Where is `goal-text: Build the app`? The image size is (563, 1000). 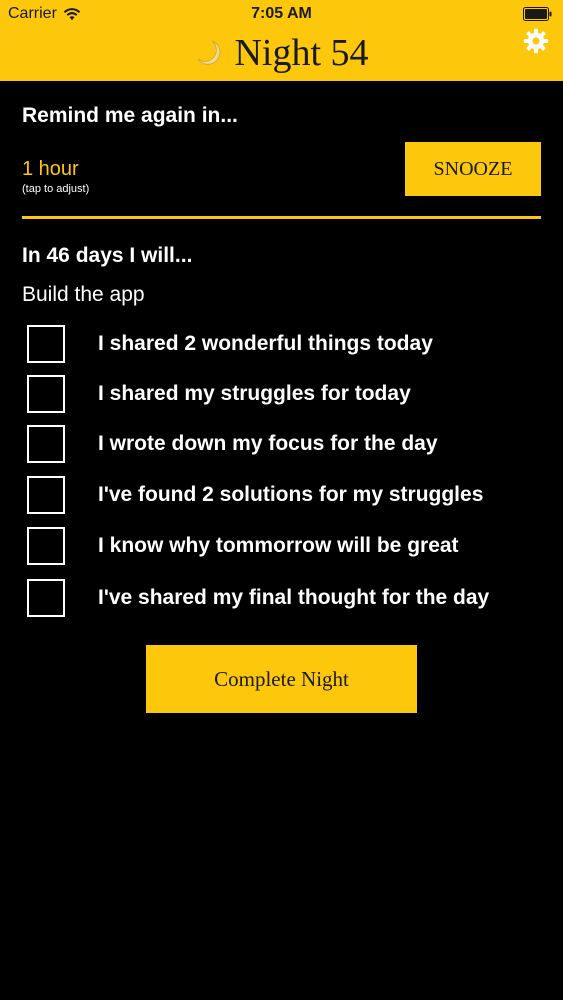 goal-text: Build the app is located at coordinates (83, 294).